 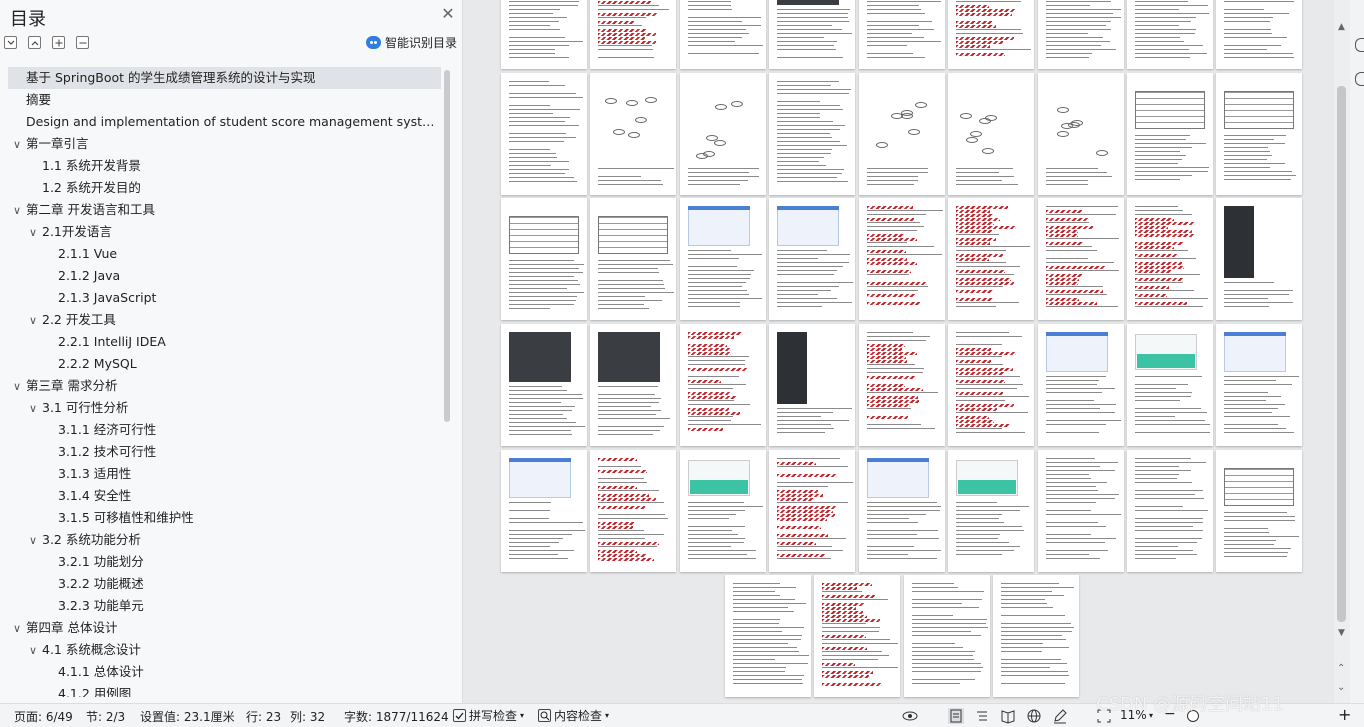 I want to click on chevron-down-icon: ▾, so click(x=1151, y=715).